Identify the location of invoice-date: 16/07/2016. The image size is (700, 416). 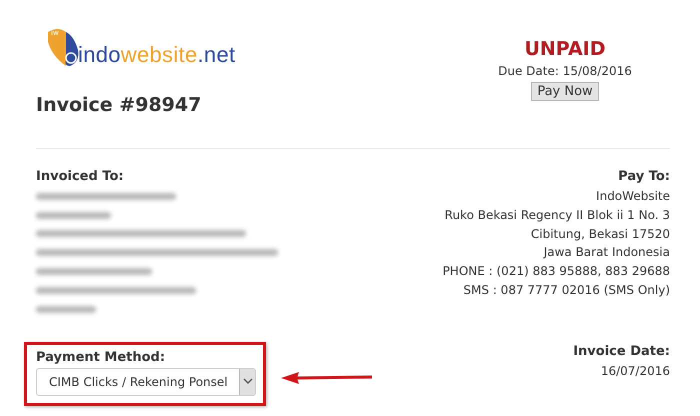
(635, 371).